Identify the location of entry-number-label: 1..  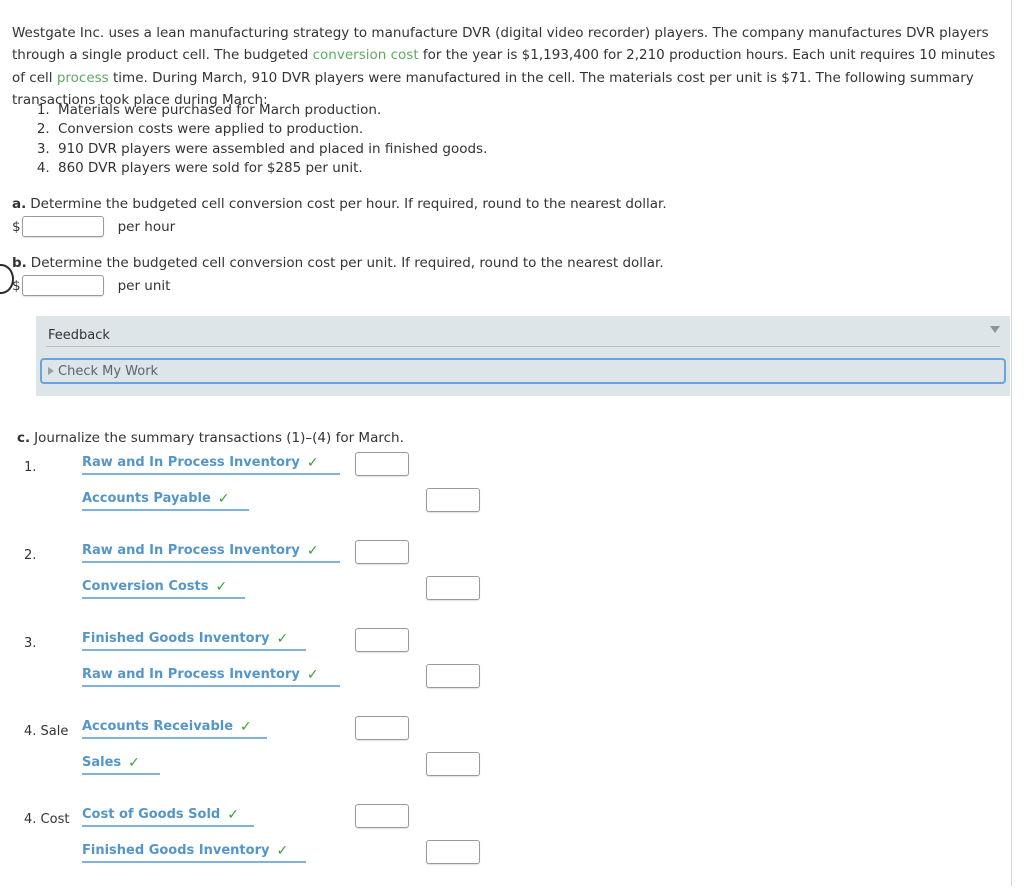
(30, 467).